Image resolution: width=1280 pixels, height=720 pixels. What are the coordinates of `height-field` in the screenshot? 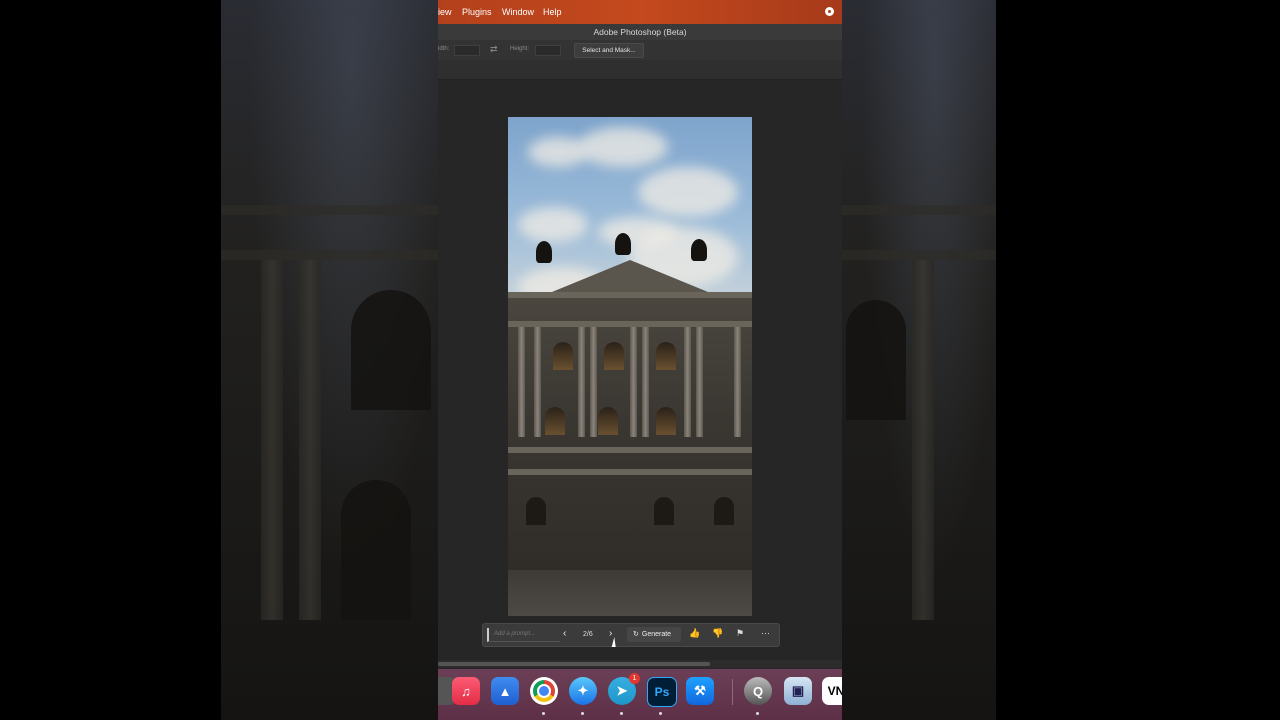 It's located at (548, 50).